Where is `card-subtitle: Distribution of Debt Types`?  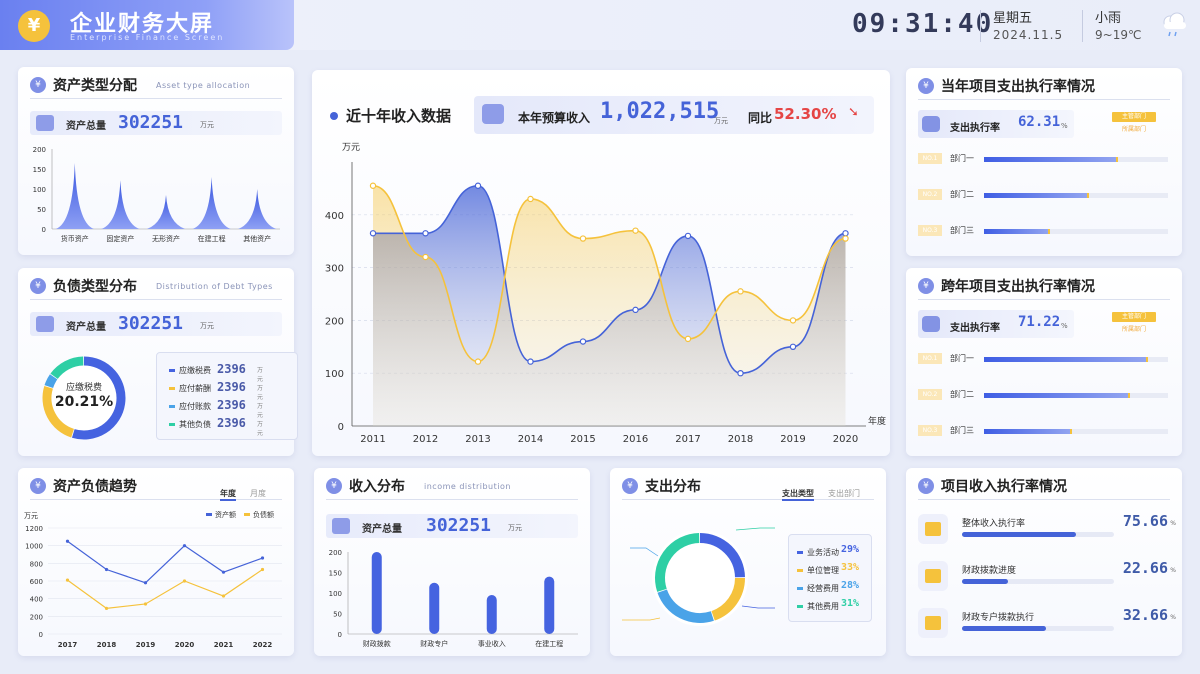
card-subtitle: Distribution of Debt Types is located at coordinates (214, 286).